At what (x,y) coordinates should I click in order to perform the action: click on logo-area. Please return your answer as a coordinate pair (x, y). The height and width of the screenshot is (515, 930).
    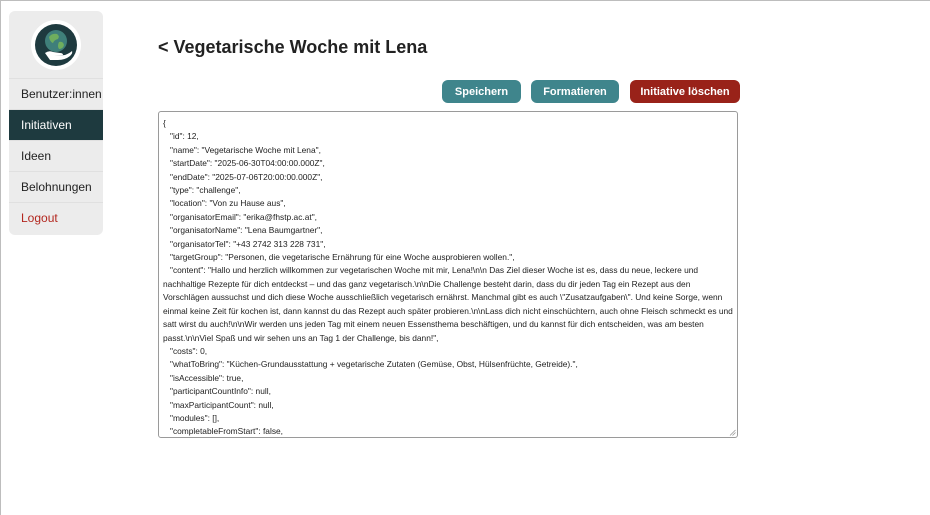
    Looking at the image, I should click on (56, 44).